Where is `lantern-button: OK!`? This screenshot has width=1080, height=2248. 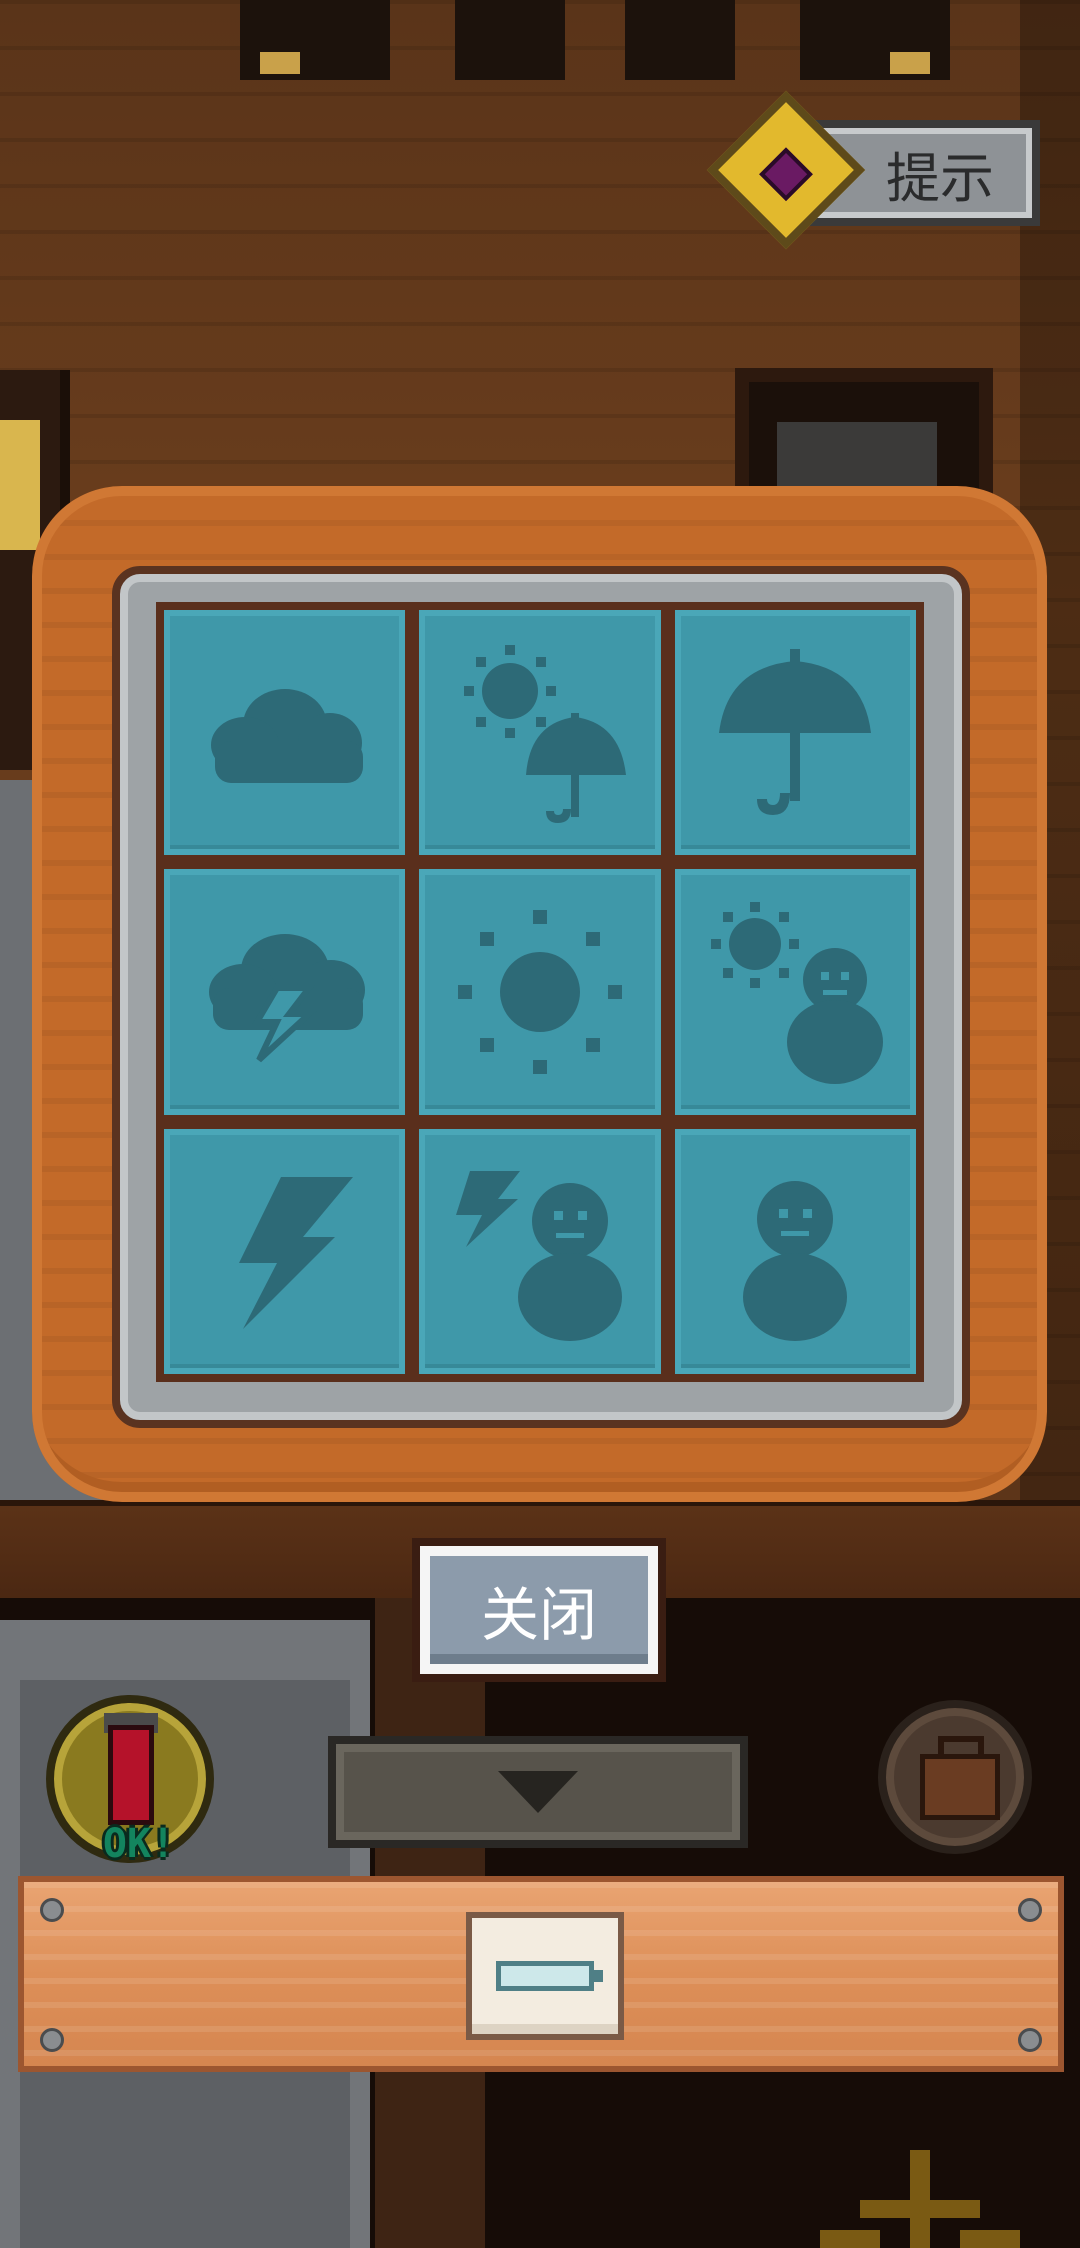 lantern-button: OK! is located at coordinates (130, 1781).